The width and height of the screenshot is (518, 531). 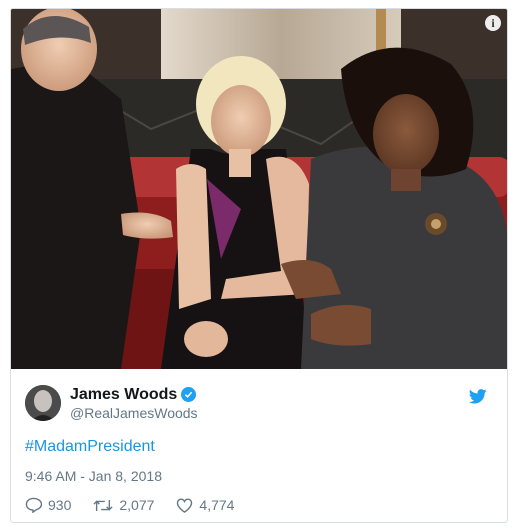 I want to click on reply-icon, so click(x=33, y=505).